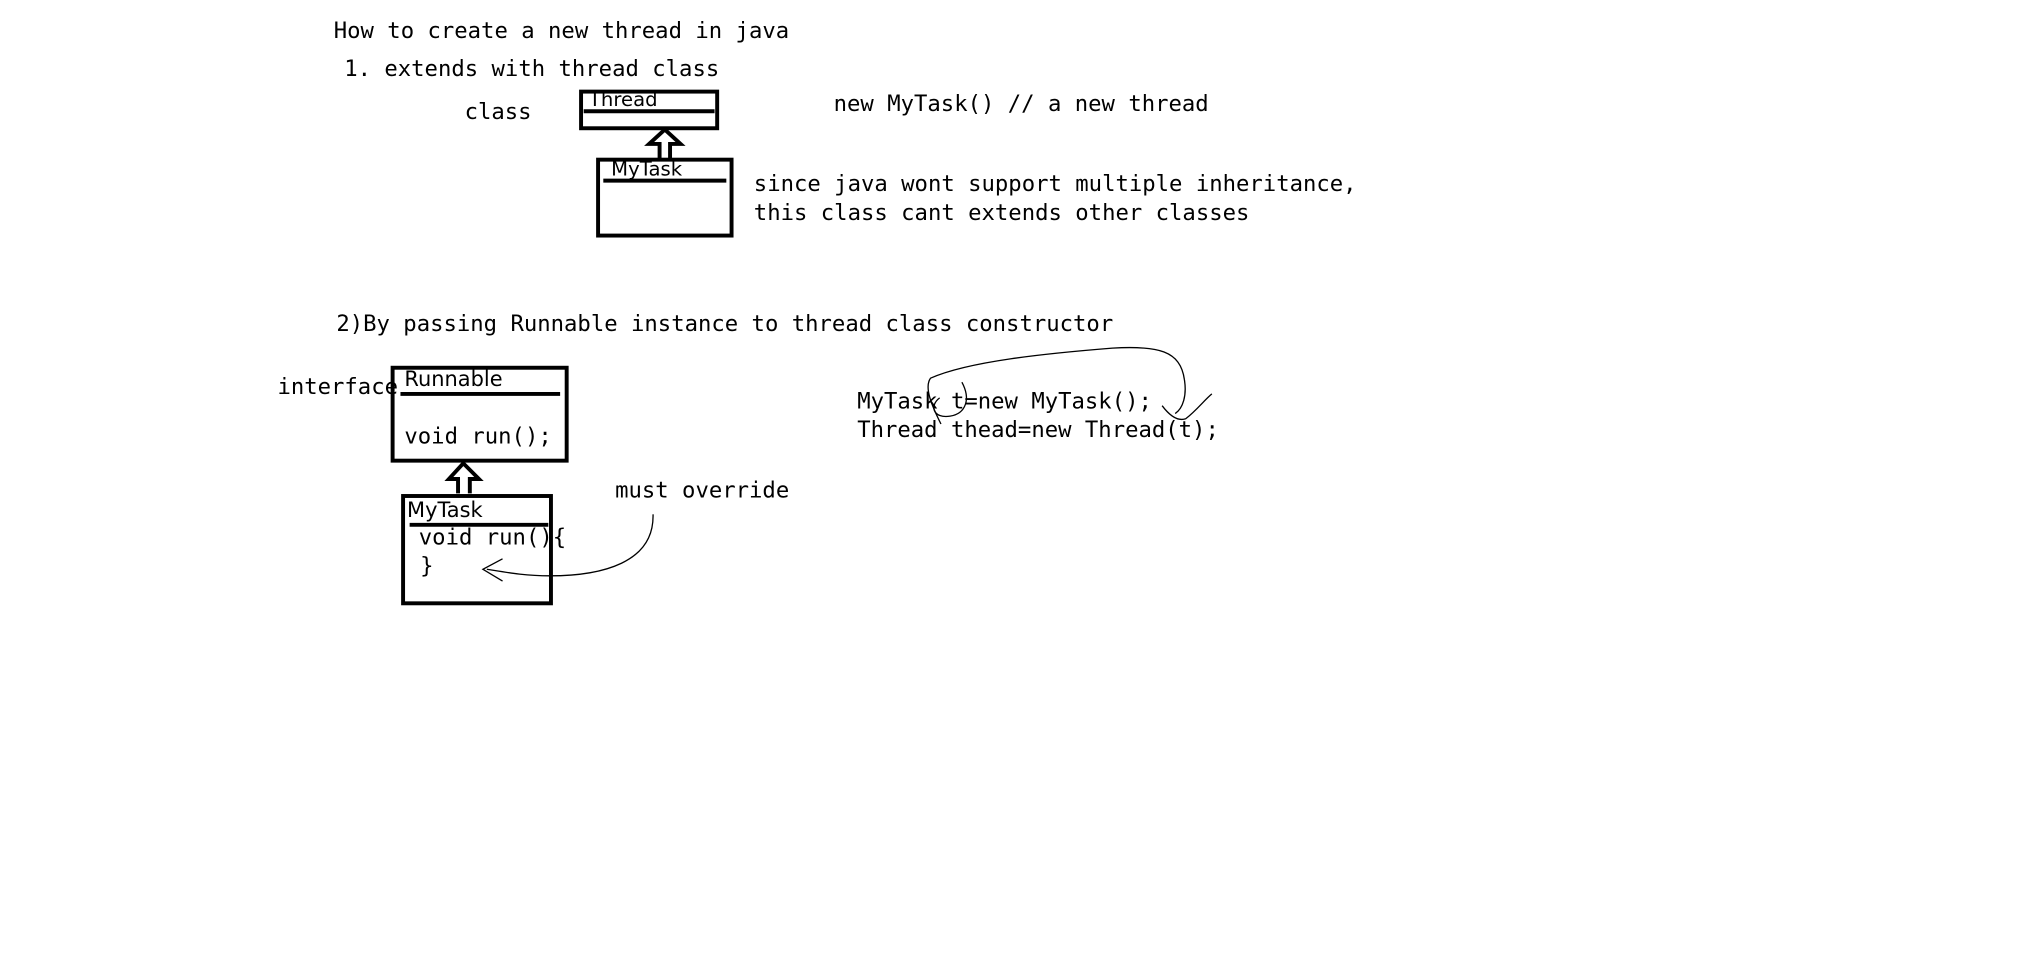  What do you see at coordinates (1187, 407) in the screenshot?
I see `reference-tick` at bounding box center [1187, 407].